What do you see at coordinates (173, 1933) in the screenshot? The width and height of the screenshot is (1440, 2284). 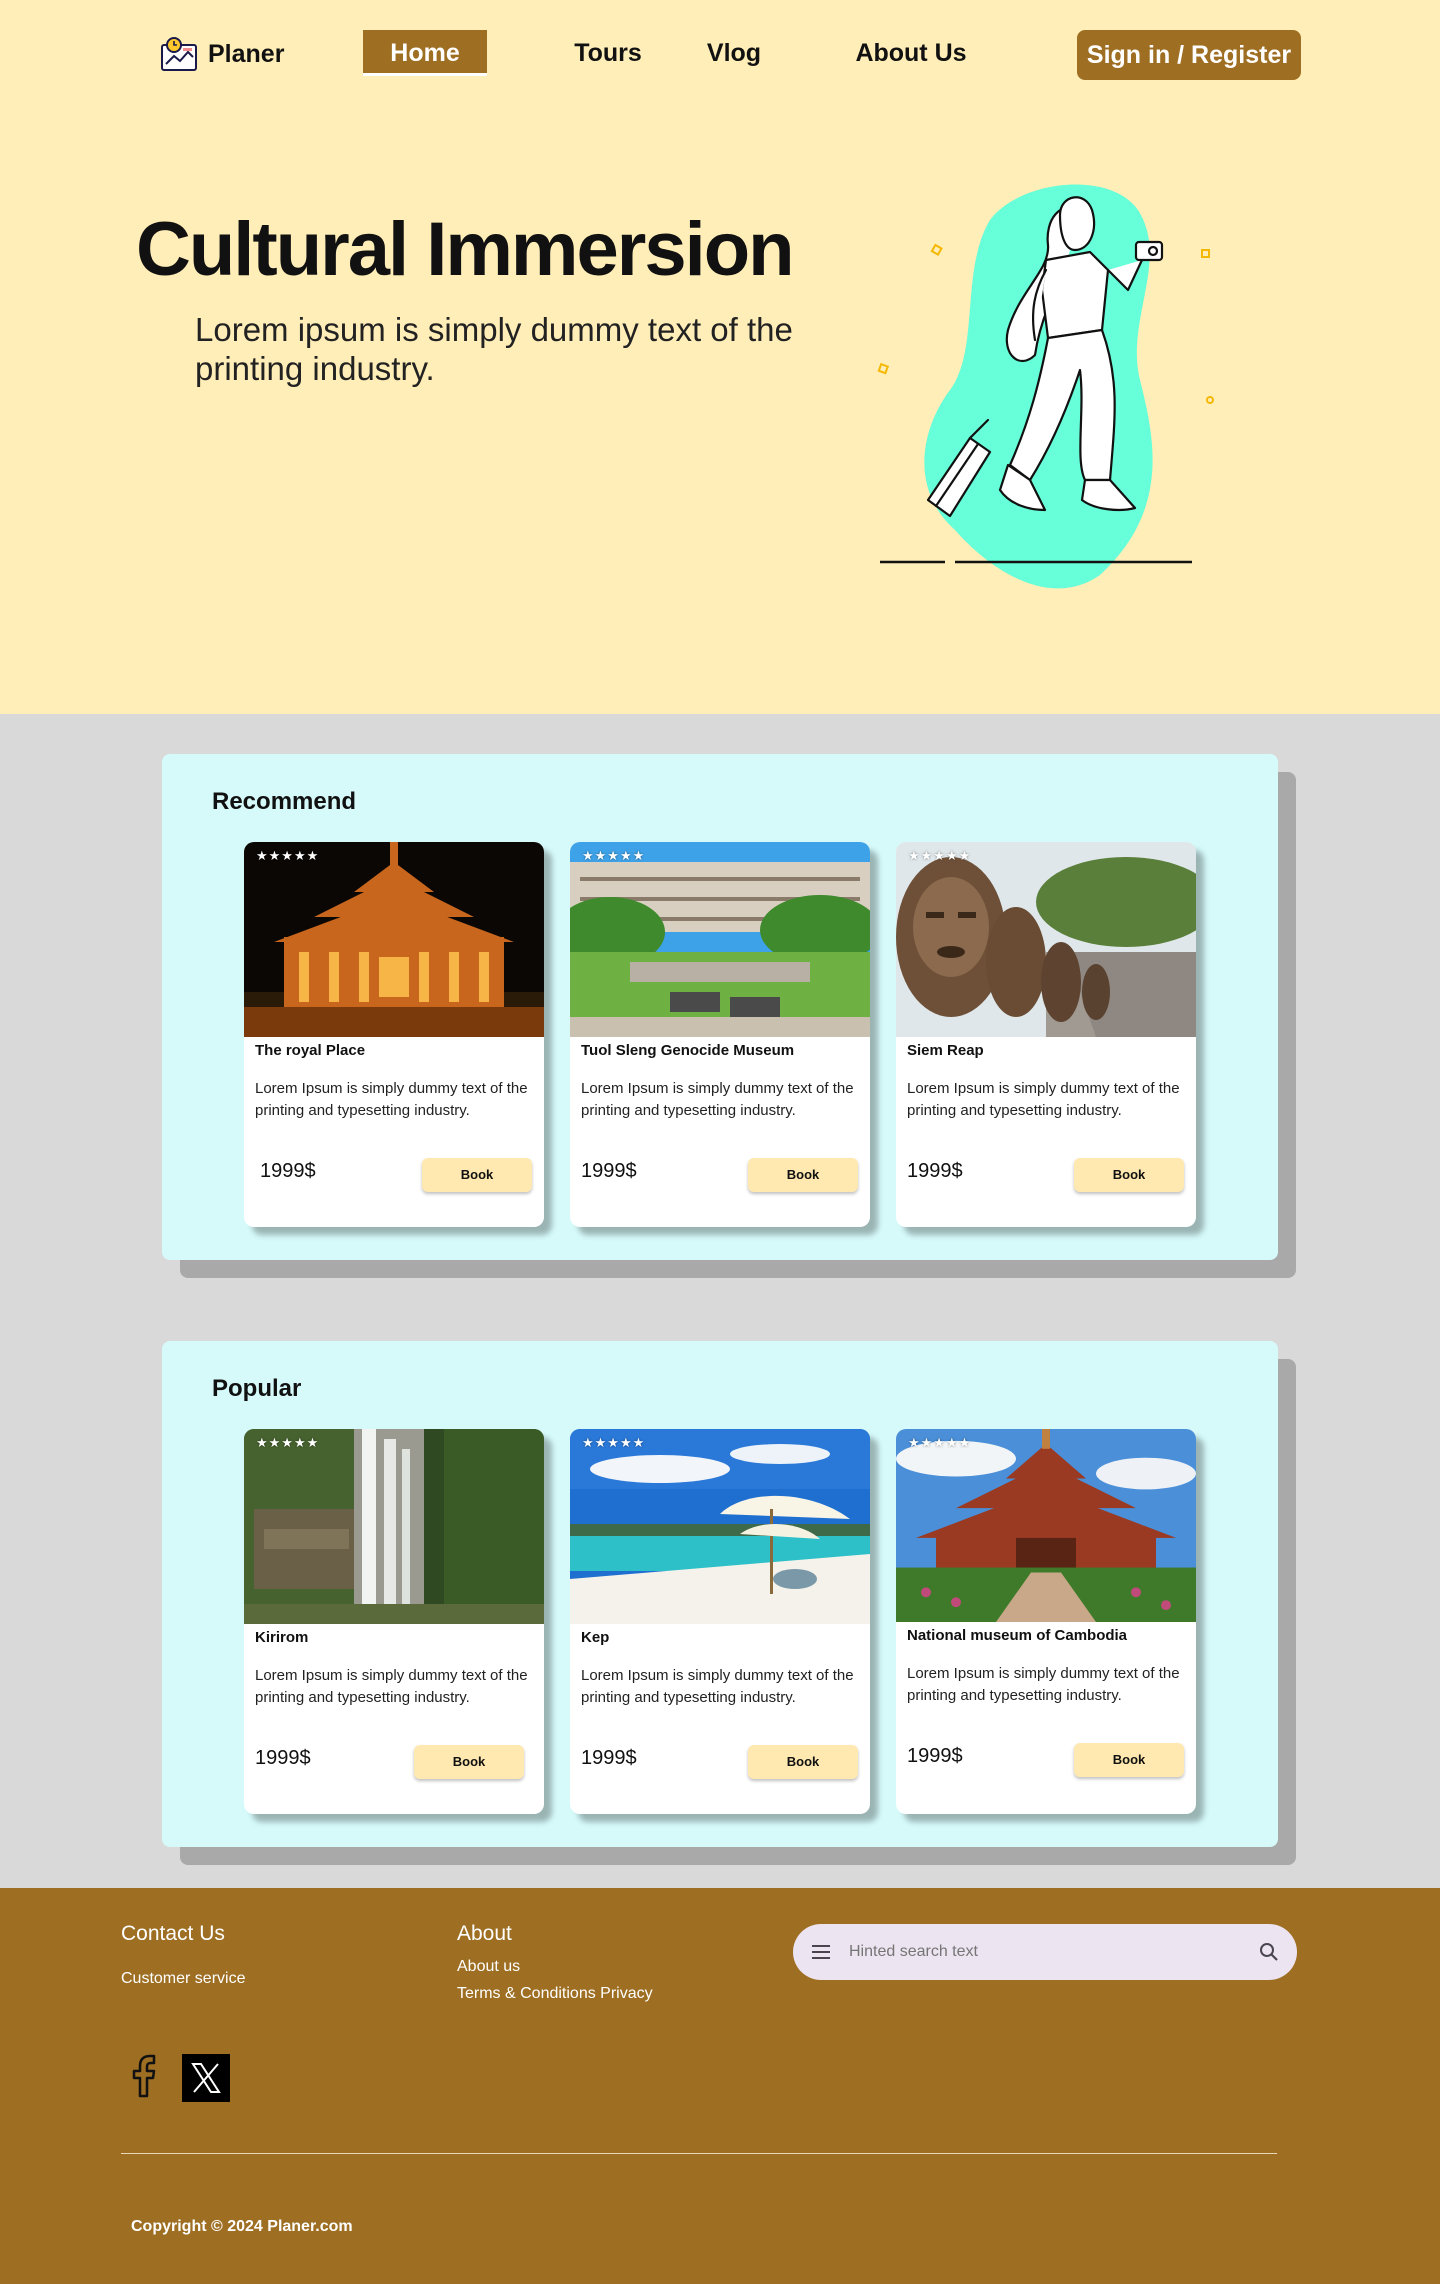 I see `footer-contact-title: Contact Us` at bounding box center [173, 1933].